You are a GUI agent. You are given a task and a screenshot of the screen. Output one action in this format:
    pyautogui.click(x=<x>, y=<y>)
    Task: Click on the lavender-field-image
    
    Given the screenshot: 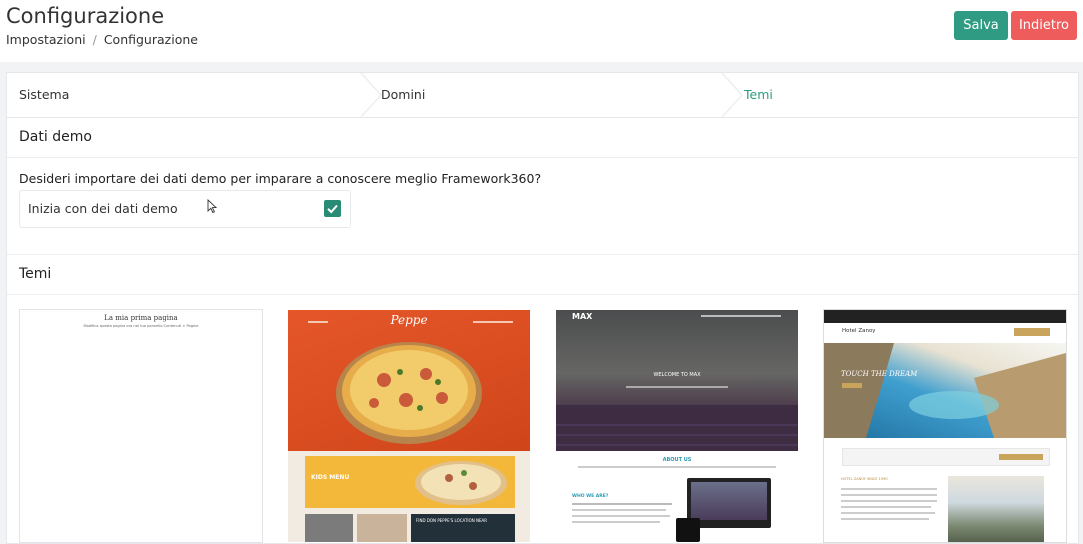 What is the action you would take?
    pyautogui.click(x=677, y=428)
    